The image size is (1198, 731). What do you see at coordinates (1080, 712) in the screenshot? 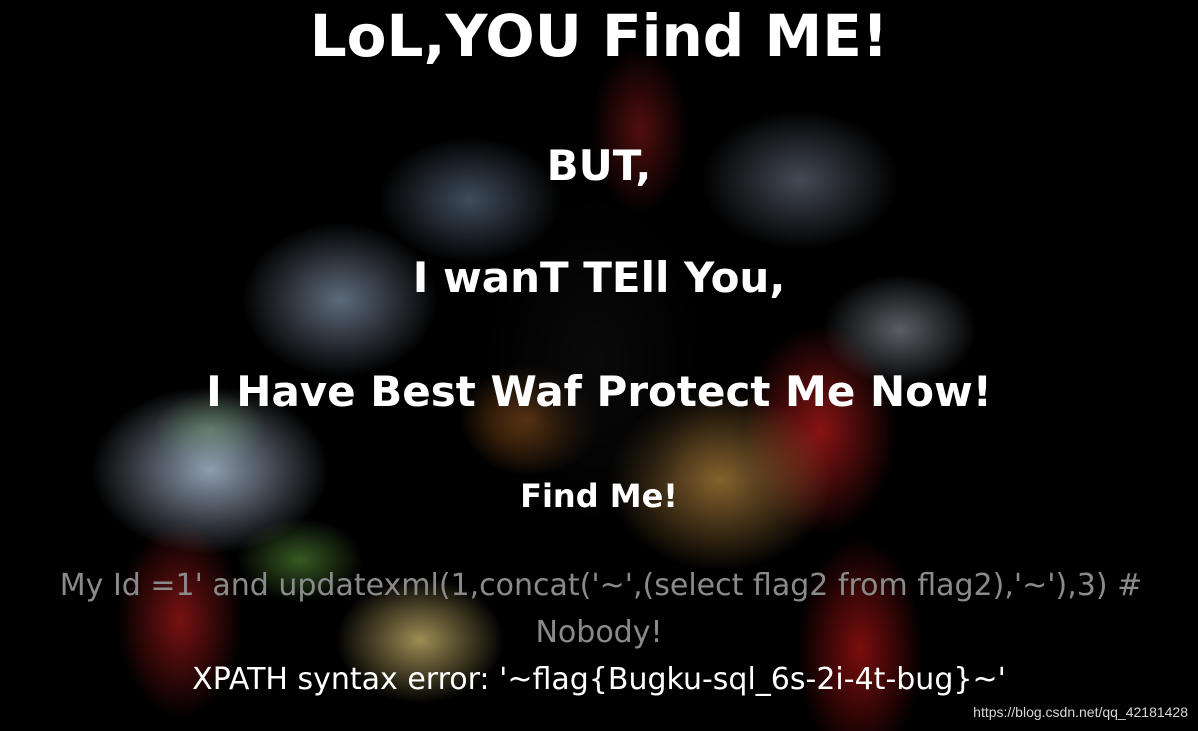
I see `watermark: https://blog.csdn.net/qq_42181428` at bounding box center [1080, 712].